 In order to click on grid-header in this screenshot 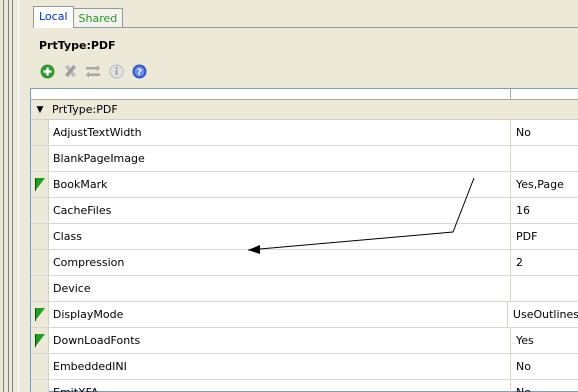, I will do `click(304, 94)`.